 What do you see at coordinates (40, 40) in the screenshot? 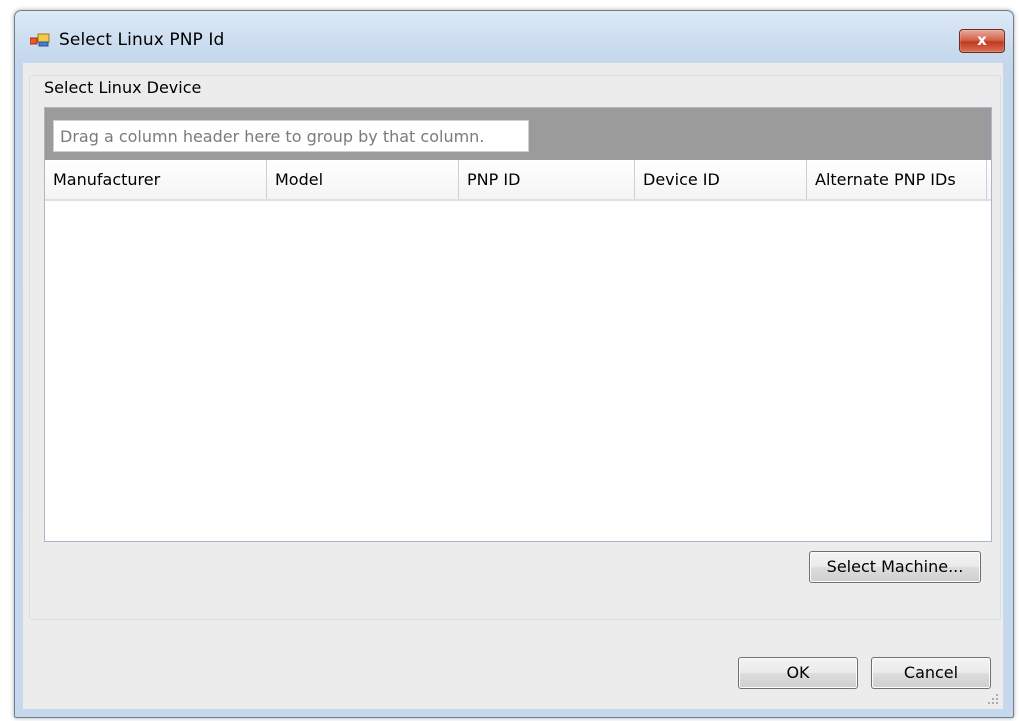
I see `app-icon` at bounding box center [40, 40].